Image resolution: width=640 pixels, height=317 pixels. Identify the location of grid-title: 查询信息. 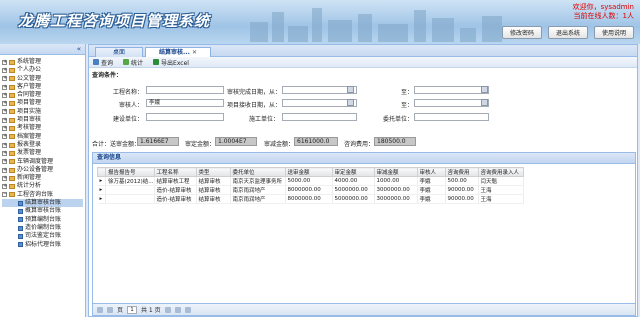
(364, 158).